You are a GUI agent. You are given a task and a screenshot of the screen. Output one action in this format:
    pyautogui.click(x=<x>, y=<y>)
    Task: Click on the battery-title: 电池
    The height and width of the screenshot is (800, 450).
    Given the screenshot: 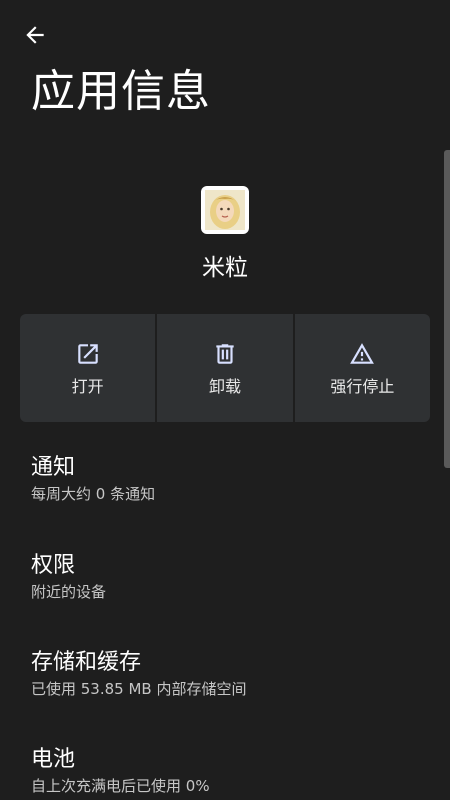 What is the action you would take?
    pyautogui.click(x=53, y=759)
    